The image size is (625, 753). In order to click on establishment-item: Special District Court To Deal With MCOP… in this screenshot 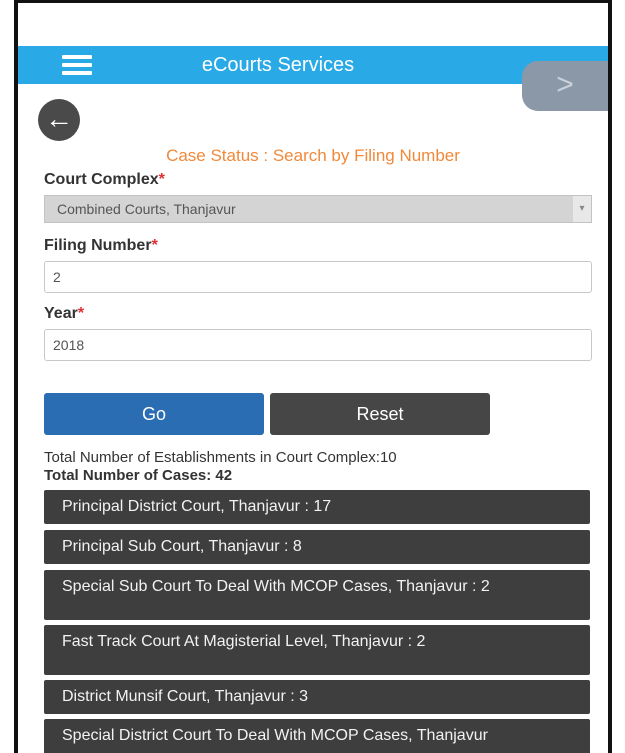, I will do `click(317, 736)`.